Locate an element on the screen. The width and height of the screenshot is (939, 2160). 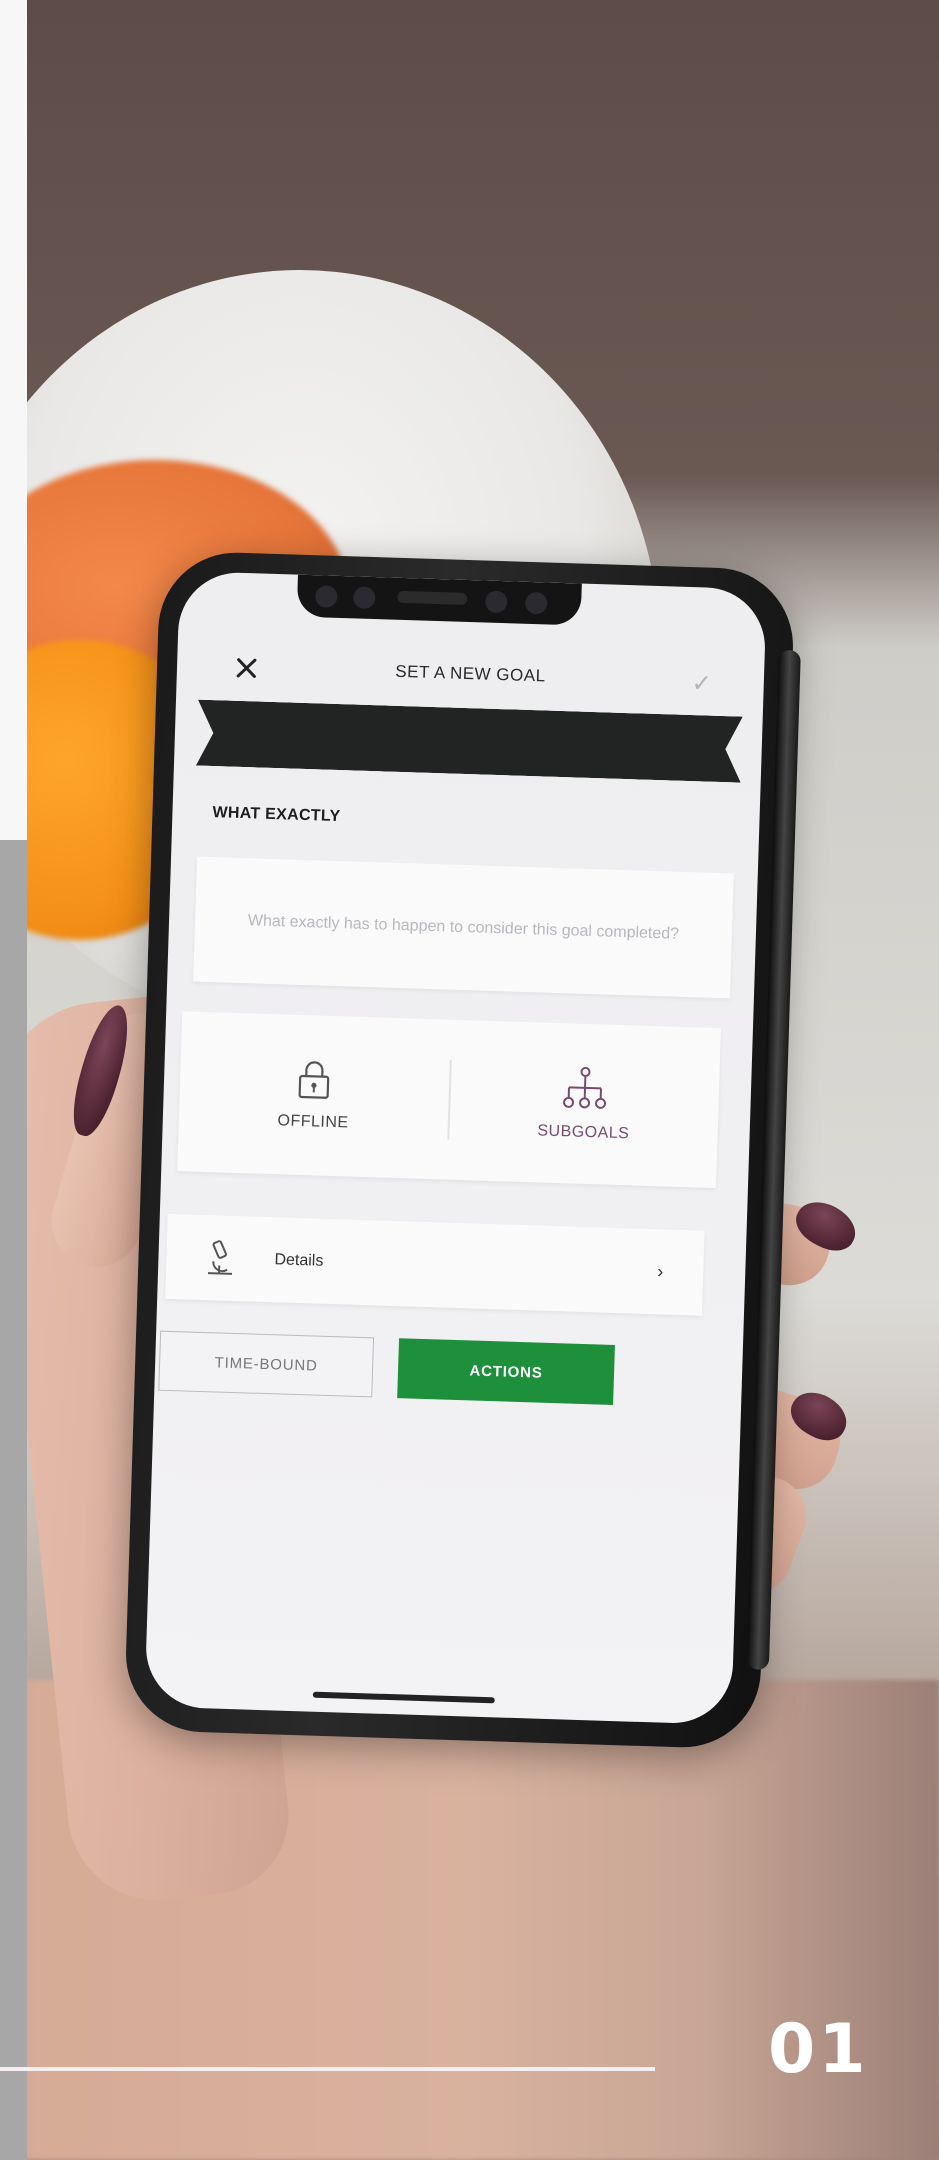
subgoals-label: SUBGOALS is located at coordinates (583, 1132).